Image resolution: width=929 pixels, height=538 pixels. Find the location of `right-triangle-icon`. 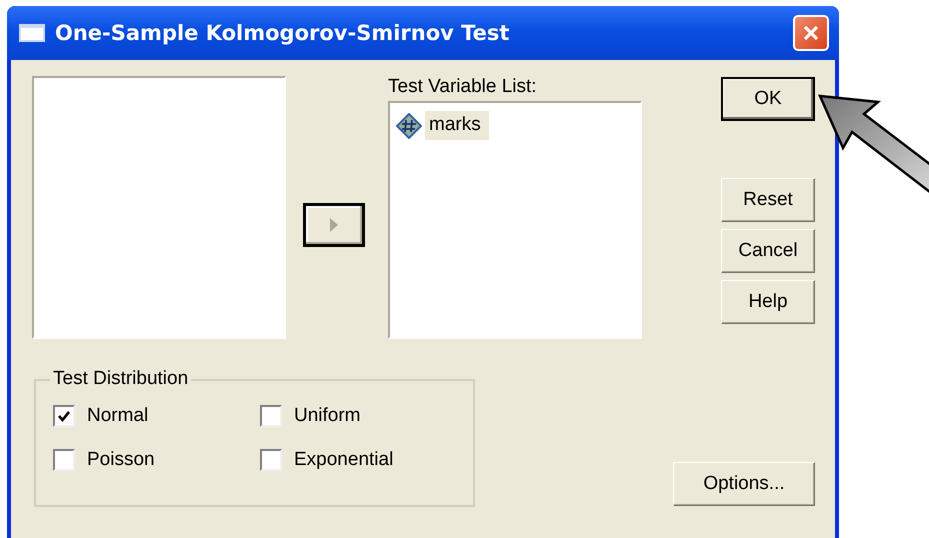

right-triangle-icon is located at coordinates (334, 225).